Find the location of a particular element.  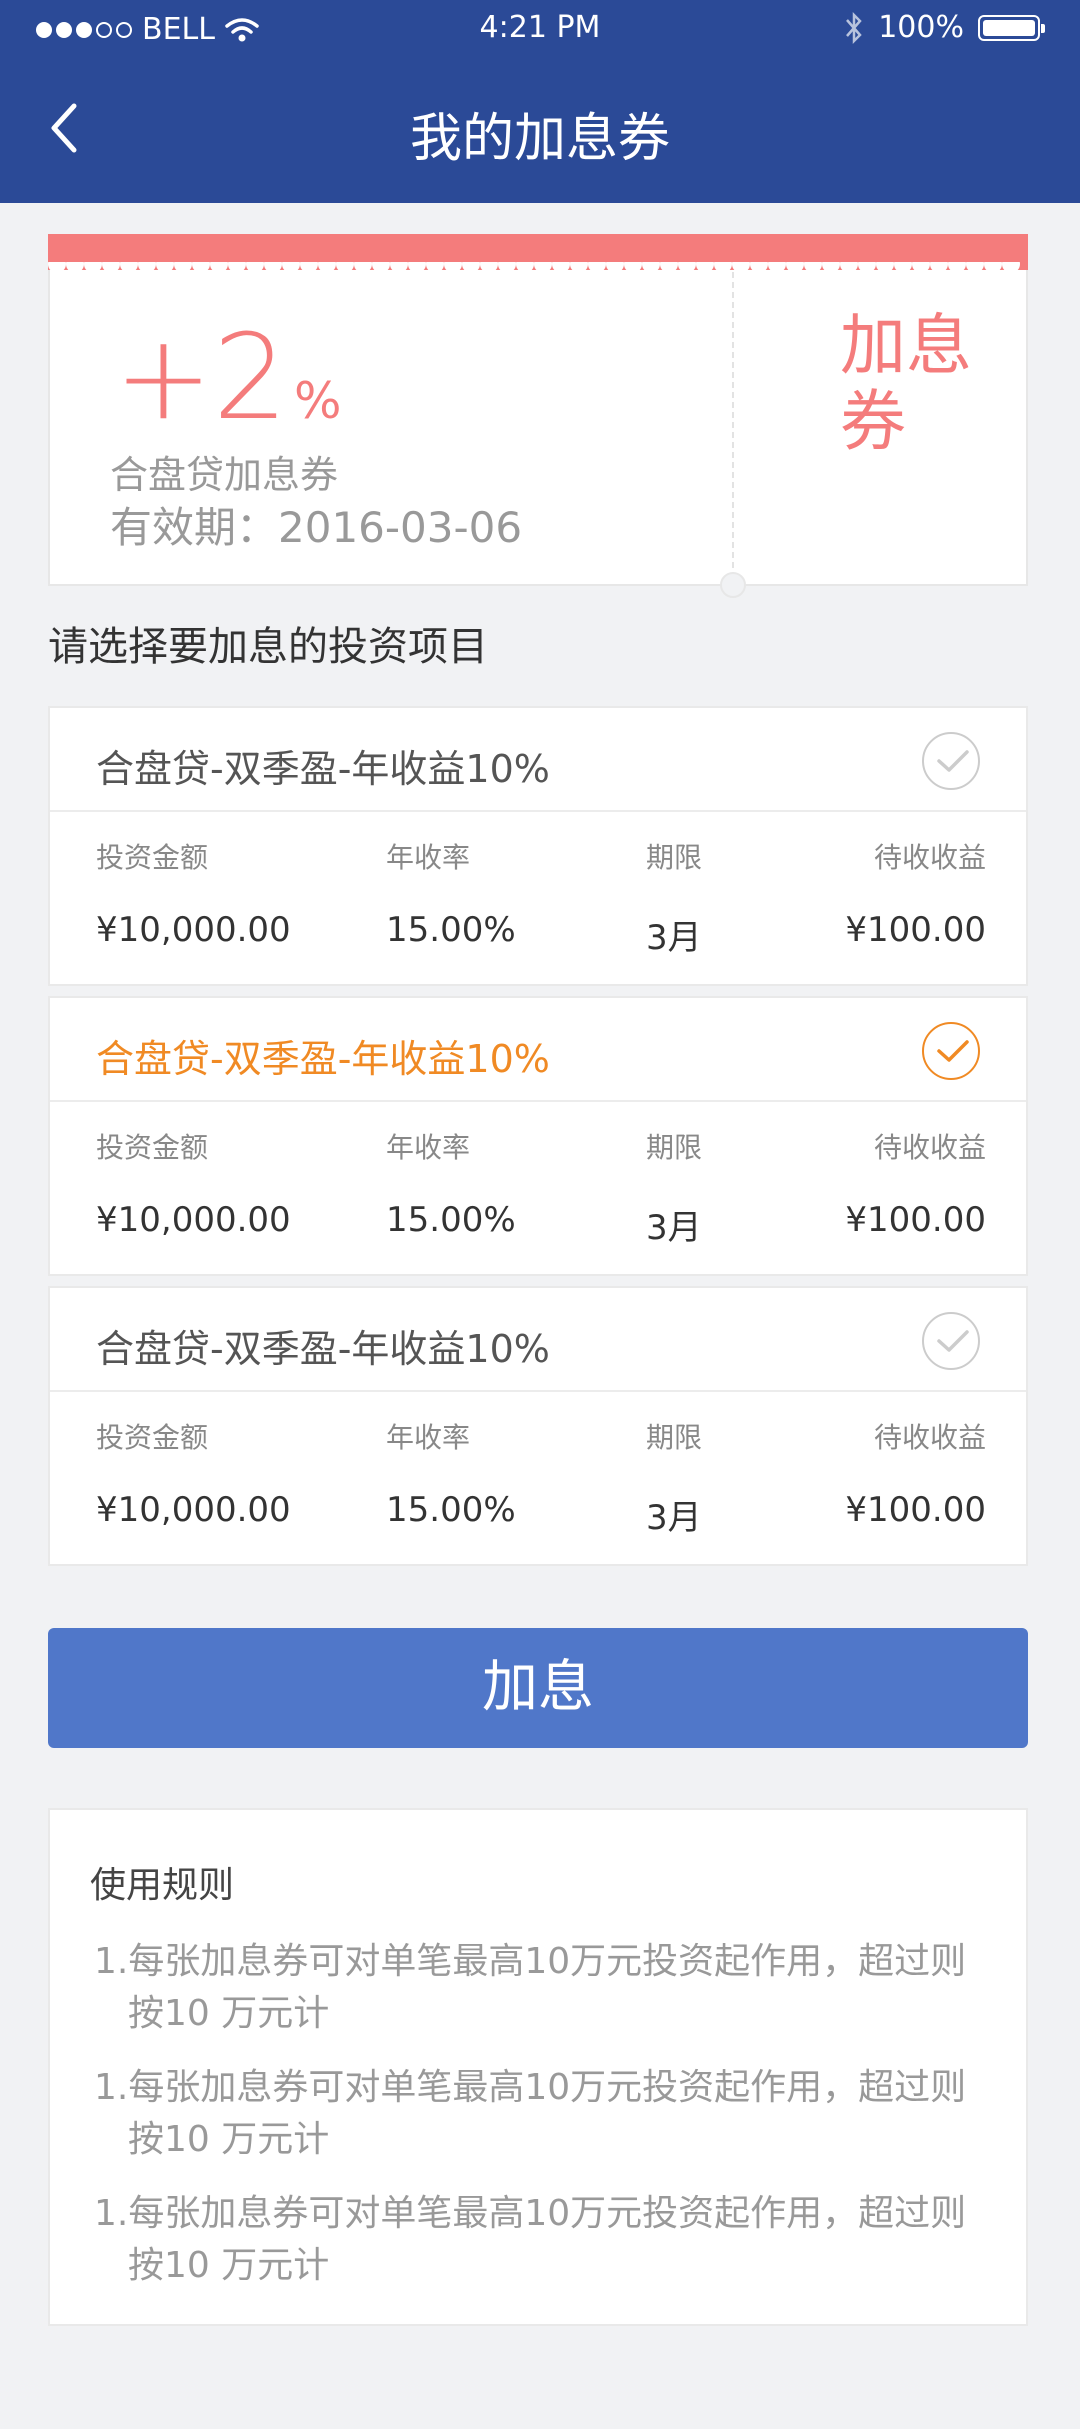

battery-percent: 100% is located at coordinates (921, 27).